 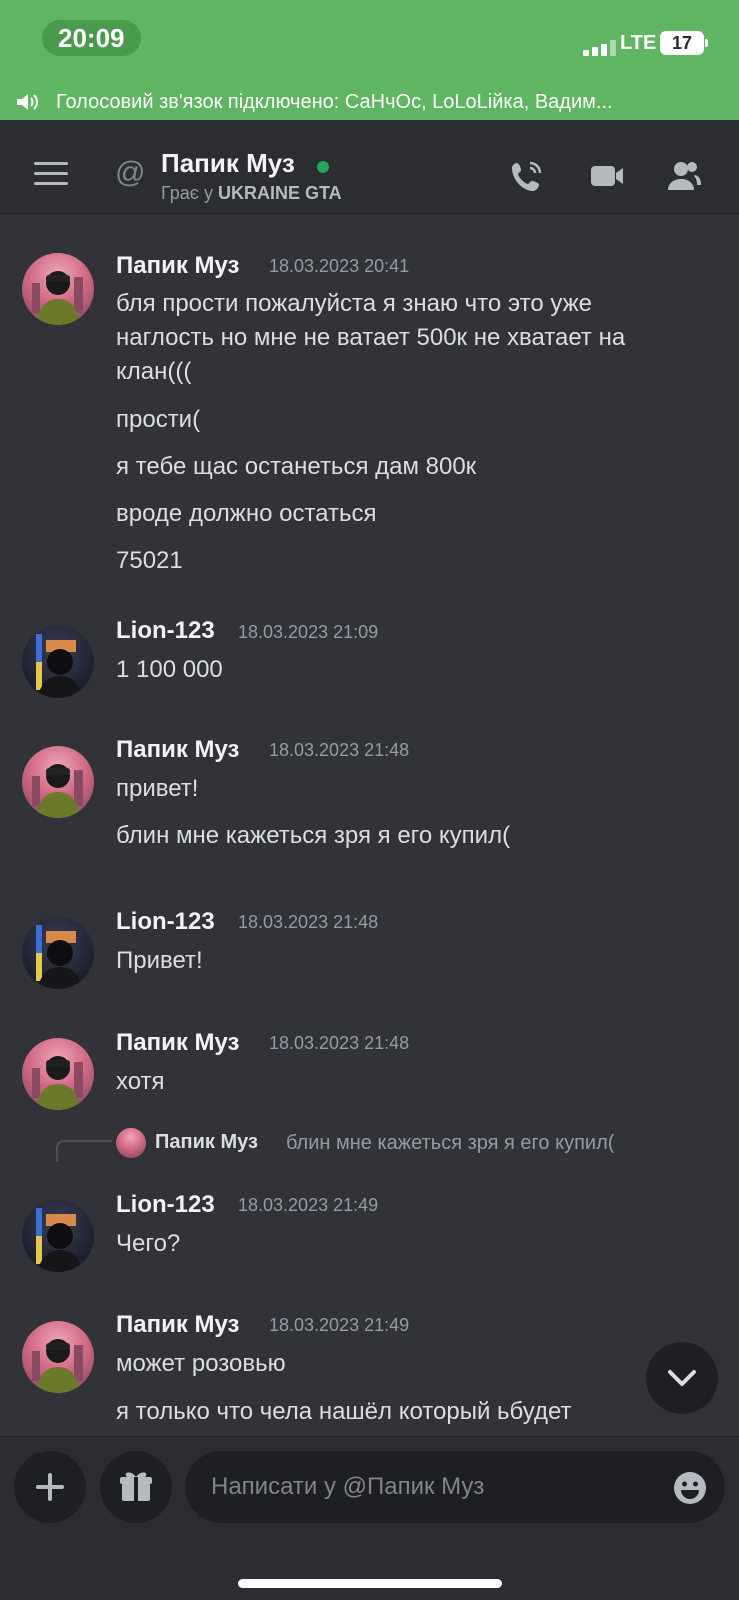 I want to click on emoji-icon, so click(x=690, y=1488).